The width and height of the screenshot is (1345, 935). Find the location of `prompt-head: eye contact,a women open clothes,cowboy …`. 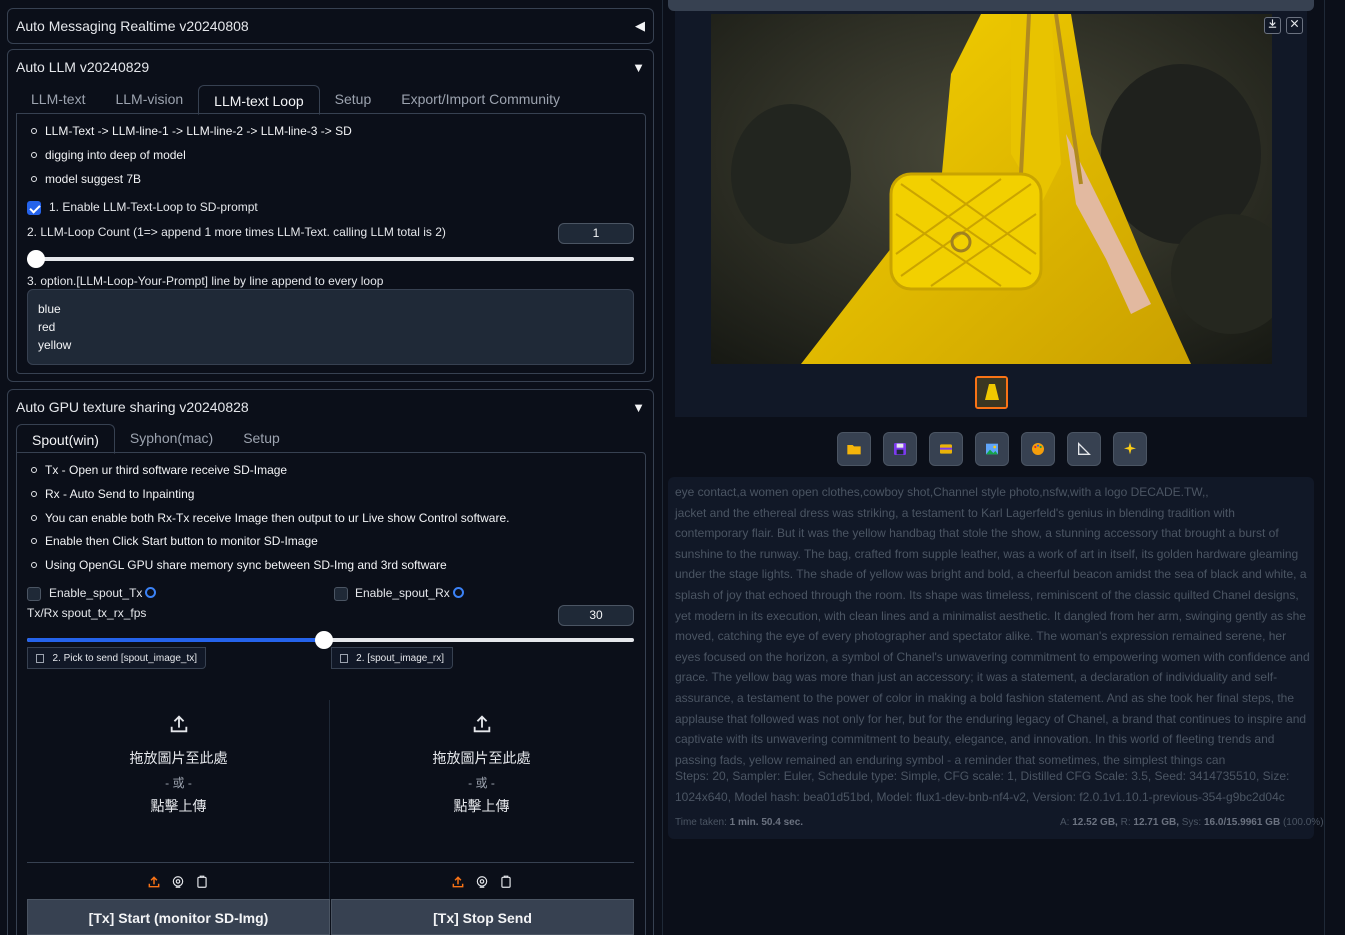

prompt-head: eye contact,a women open clothes,cowboy … is located at coordinates (942, 492).